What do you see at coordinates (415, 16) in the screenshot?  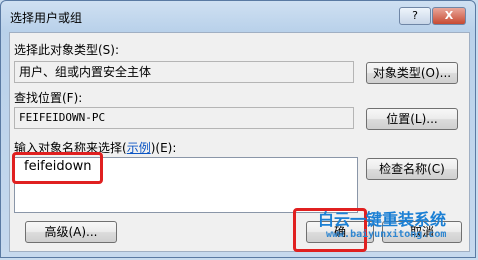 I see `help-button: ?` at bounding box center [415, 16].